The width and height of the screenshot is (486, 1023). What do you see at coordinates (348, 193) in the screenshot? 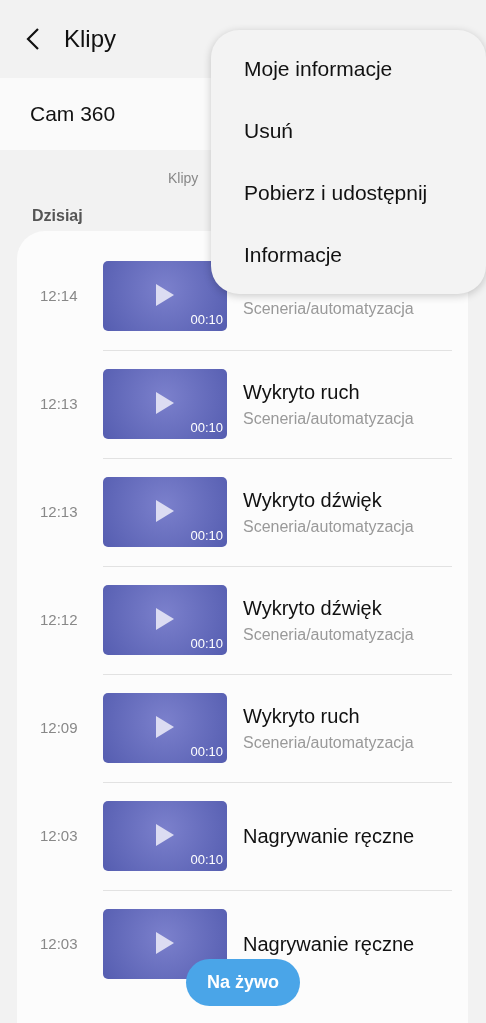
I see `menu-item: Pobierz i udostępnij` at bounding box center [348, 193].